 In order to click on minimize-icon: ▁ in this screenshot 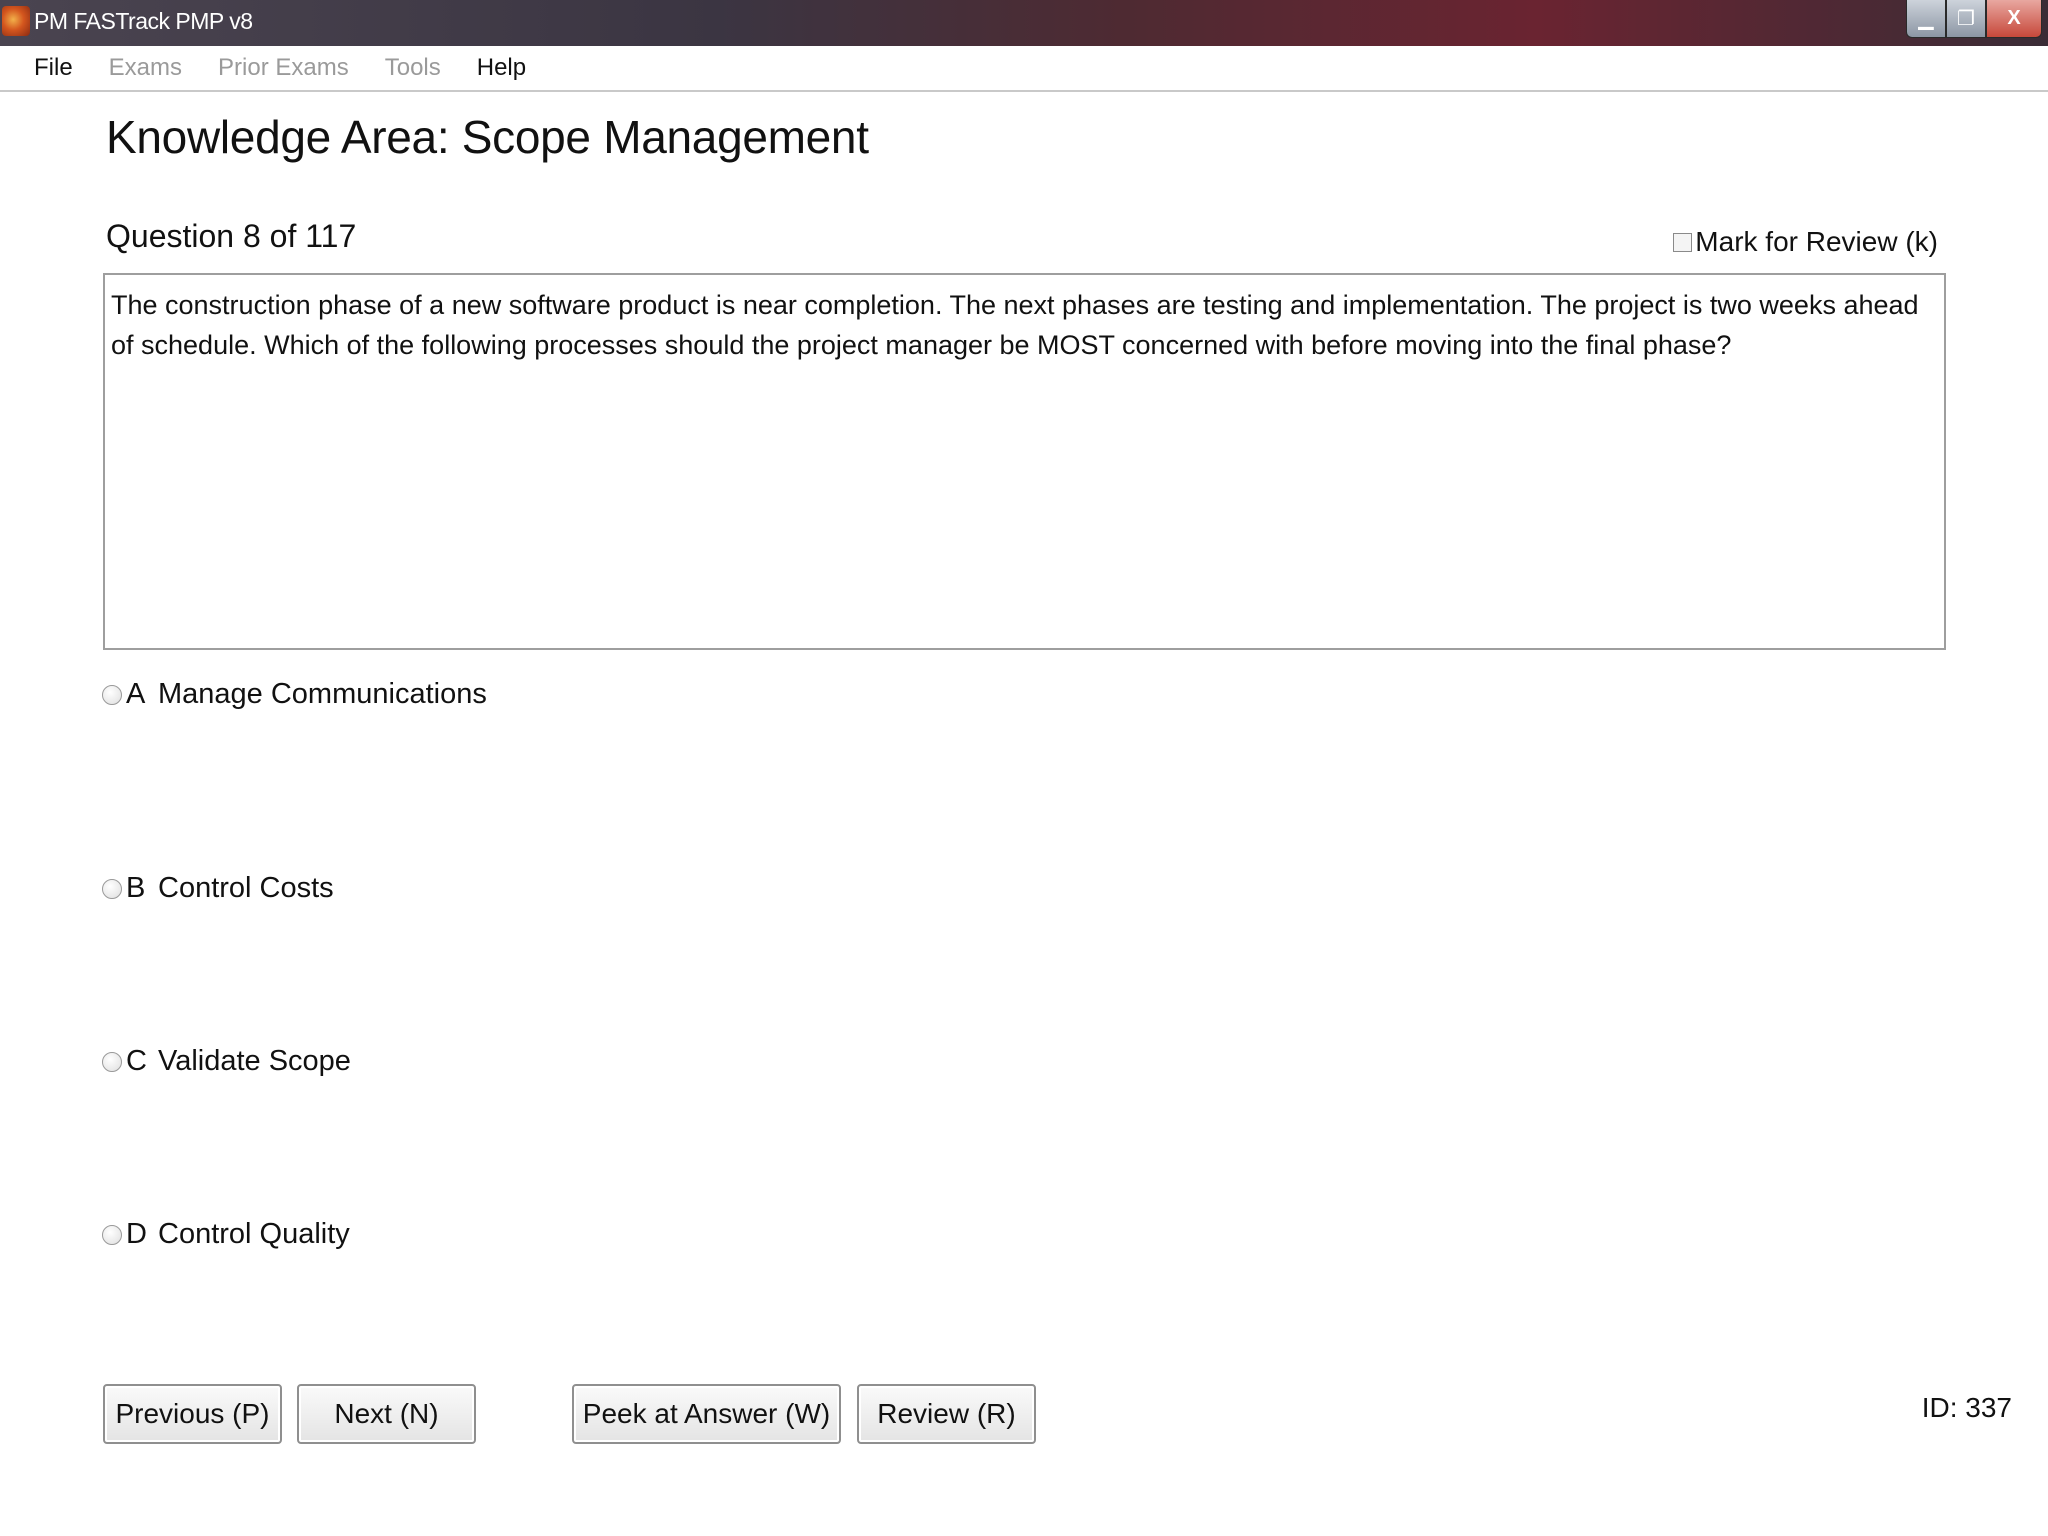, I will do `click(1926, 19)`.